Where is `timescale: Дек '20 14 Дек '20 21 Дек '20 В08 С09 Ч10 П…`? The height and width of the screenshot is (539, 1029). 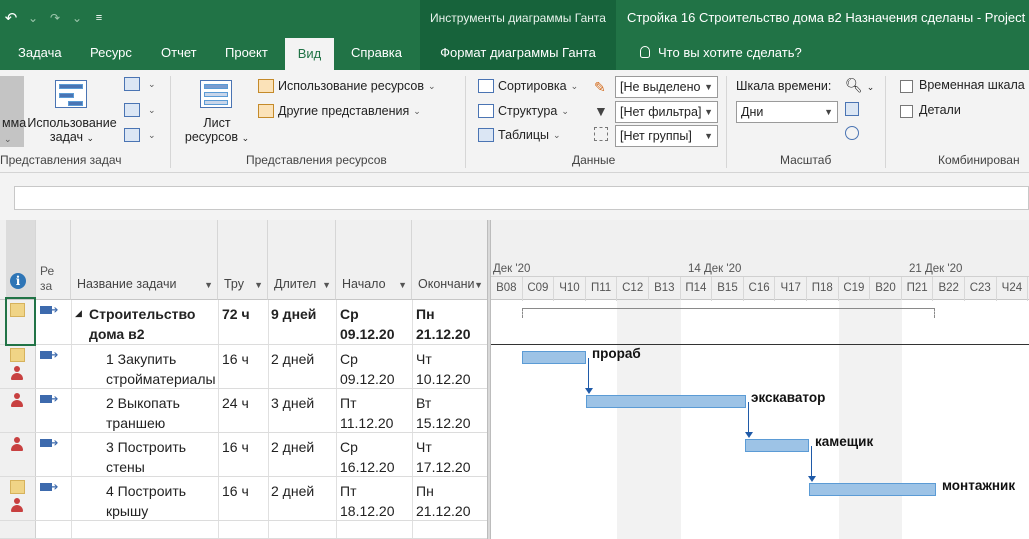 timescale: Дек '20 14 Дек '20 21 Дек '20 В08 С09 Ч10 П… is located at coordinates (760, 260).